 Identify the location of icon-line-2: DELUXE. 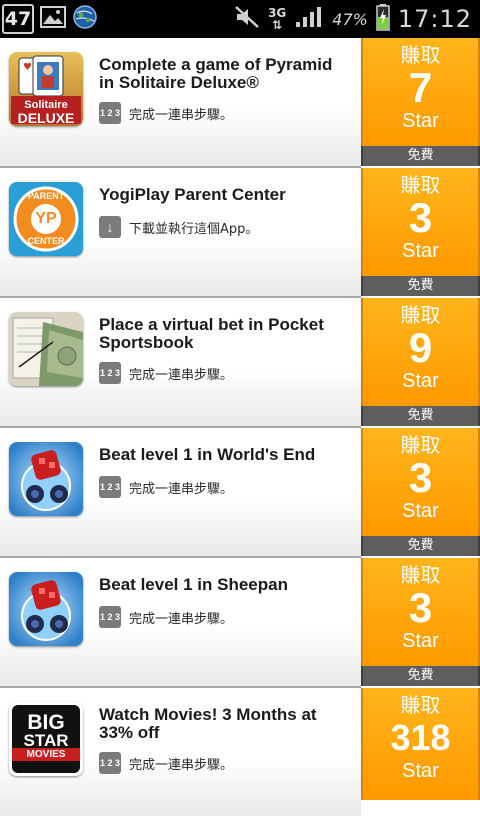
(46, 118).